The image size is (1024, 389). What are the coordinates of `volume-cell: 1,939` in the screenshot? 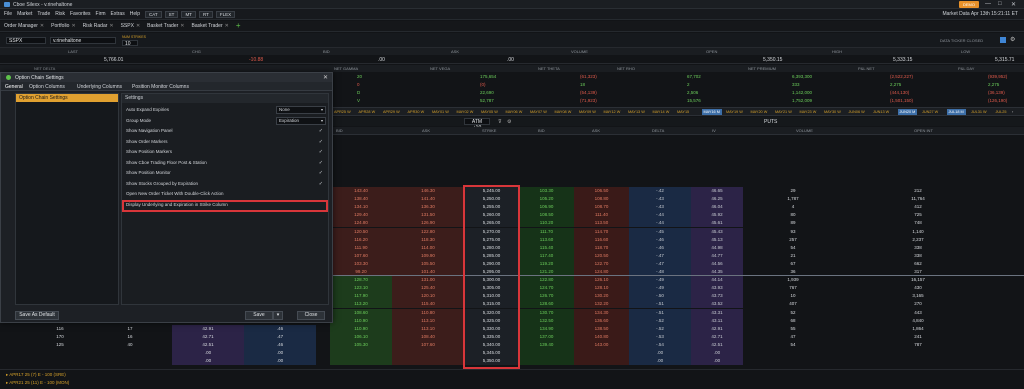 It's located at (793, 280).